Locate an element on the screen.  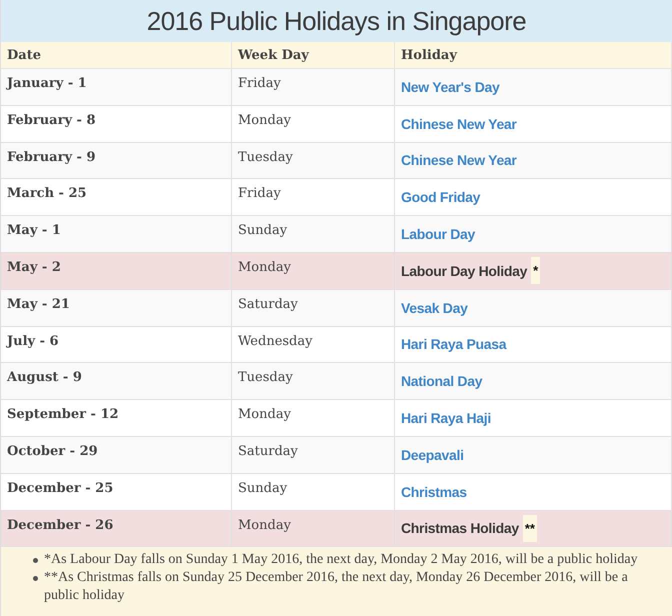
holiday-name: Christmas Holiday is located at coordinates (460, 528).